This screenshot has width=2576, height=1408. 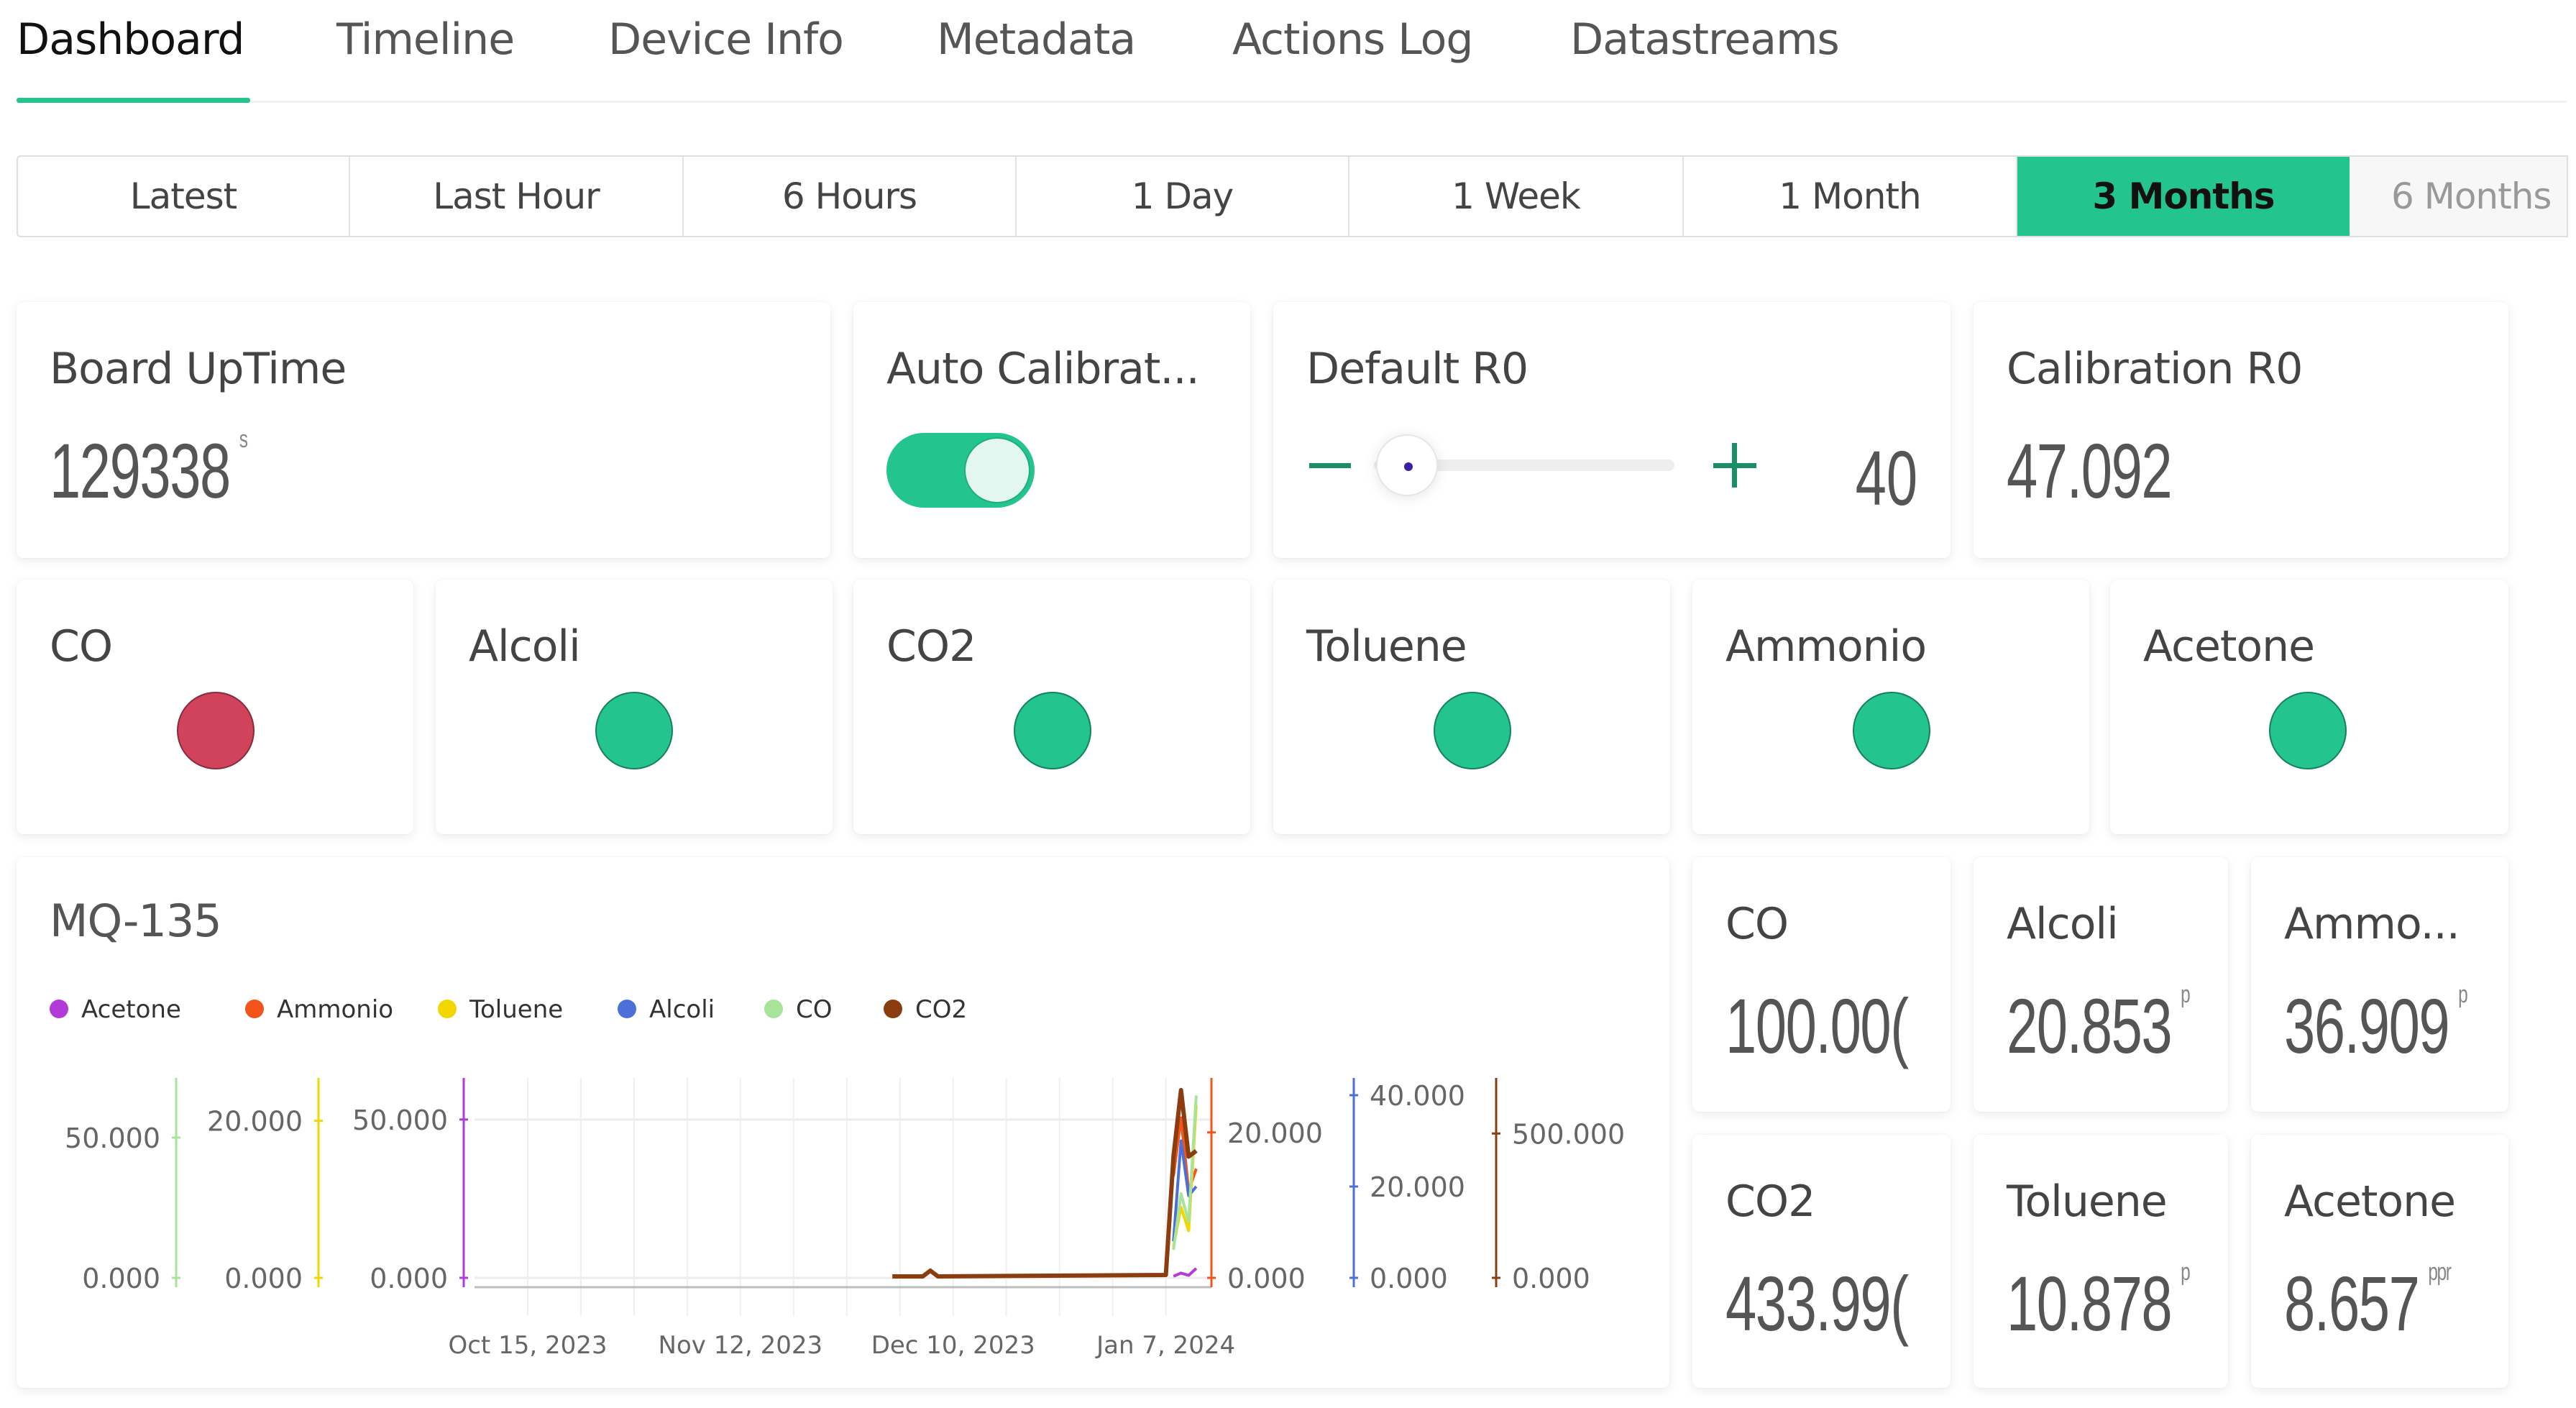 I want to click on led-label: Alcoli, so click(x=525, y=646).